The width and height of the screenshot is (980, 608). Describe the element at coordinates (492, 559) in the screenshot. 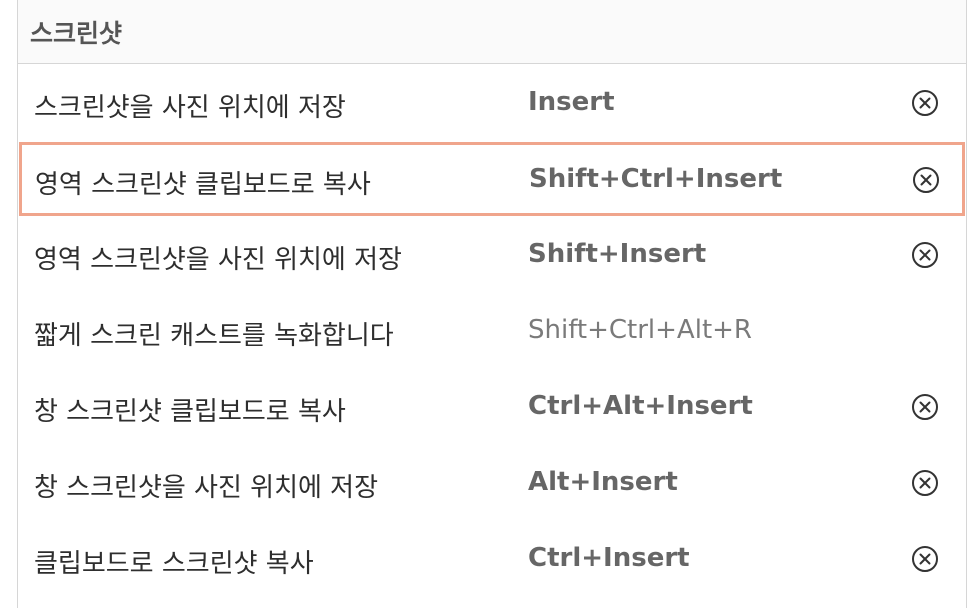

I see `shortcut-row: 클립보드로 스크린샷 복사 Ctrl+Insert` at that location.